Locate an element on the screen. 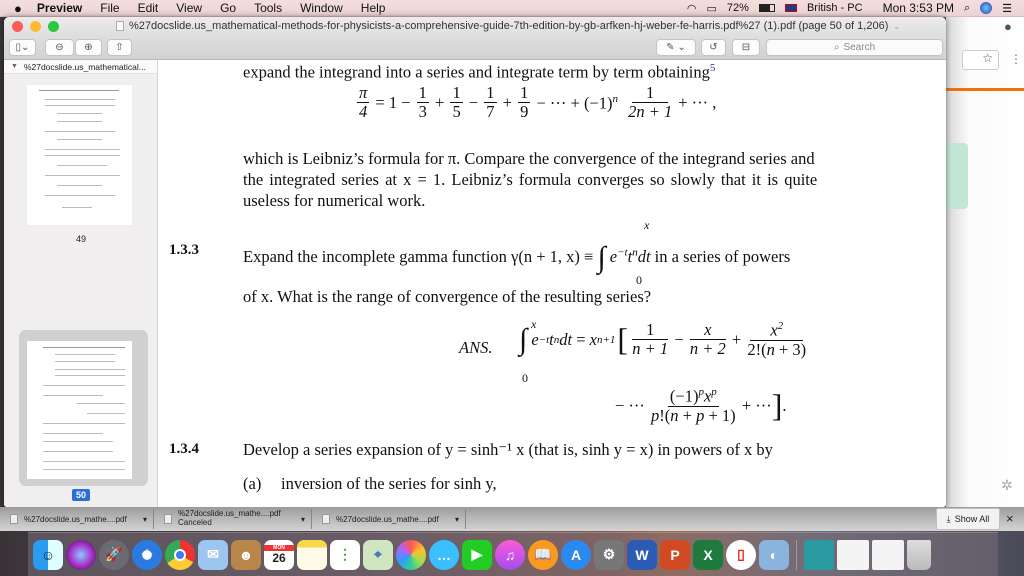 The height and width of the screenshot is (576, 1024). office-installer-icon: ▯ is located at coordinates (741, 554).